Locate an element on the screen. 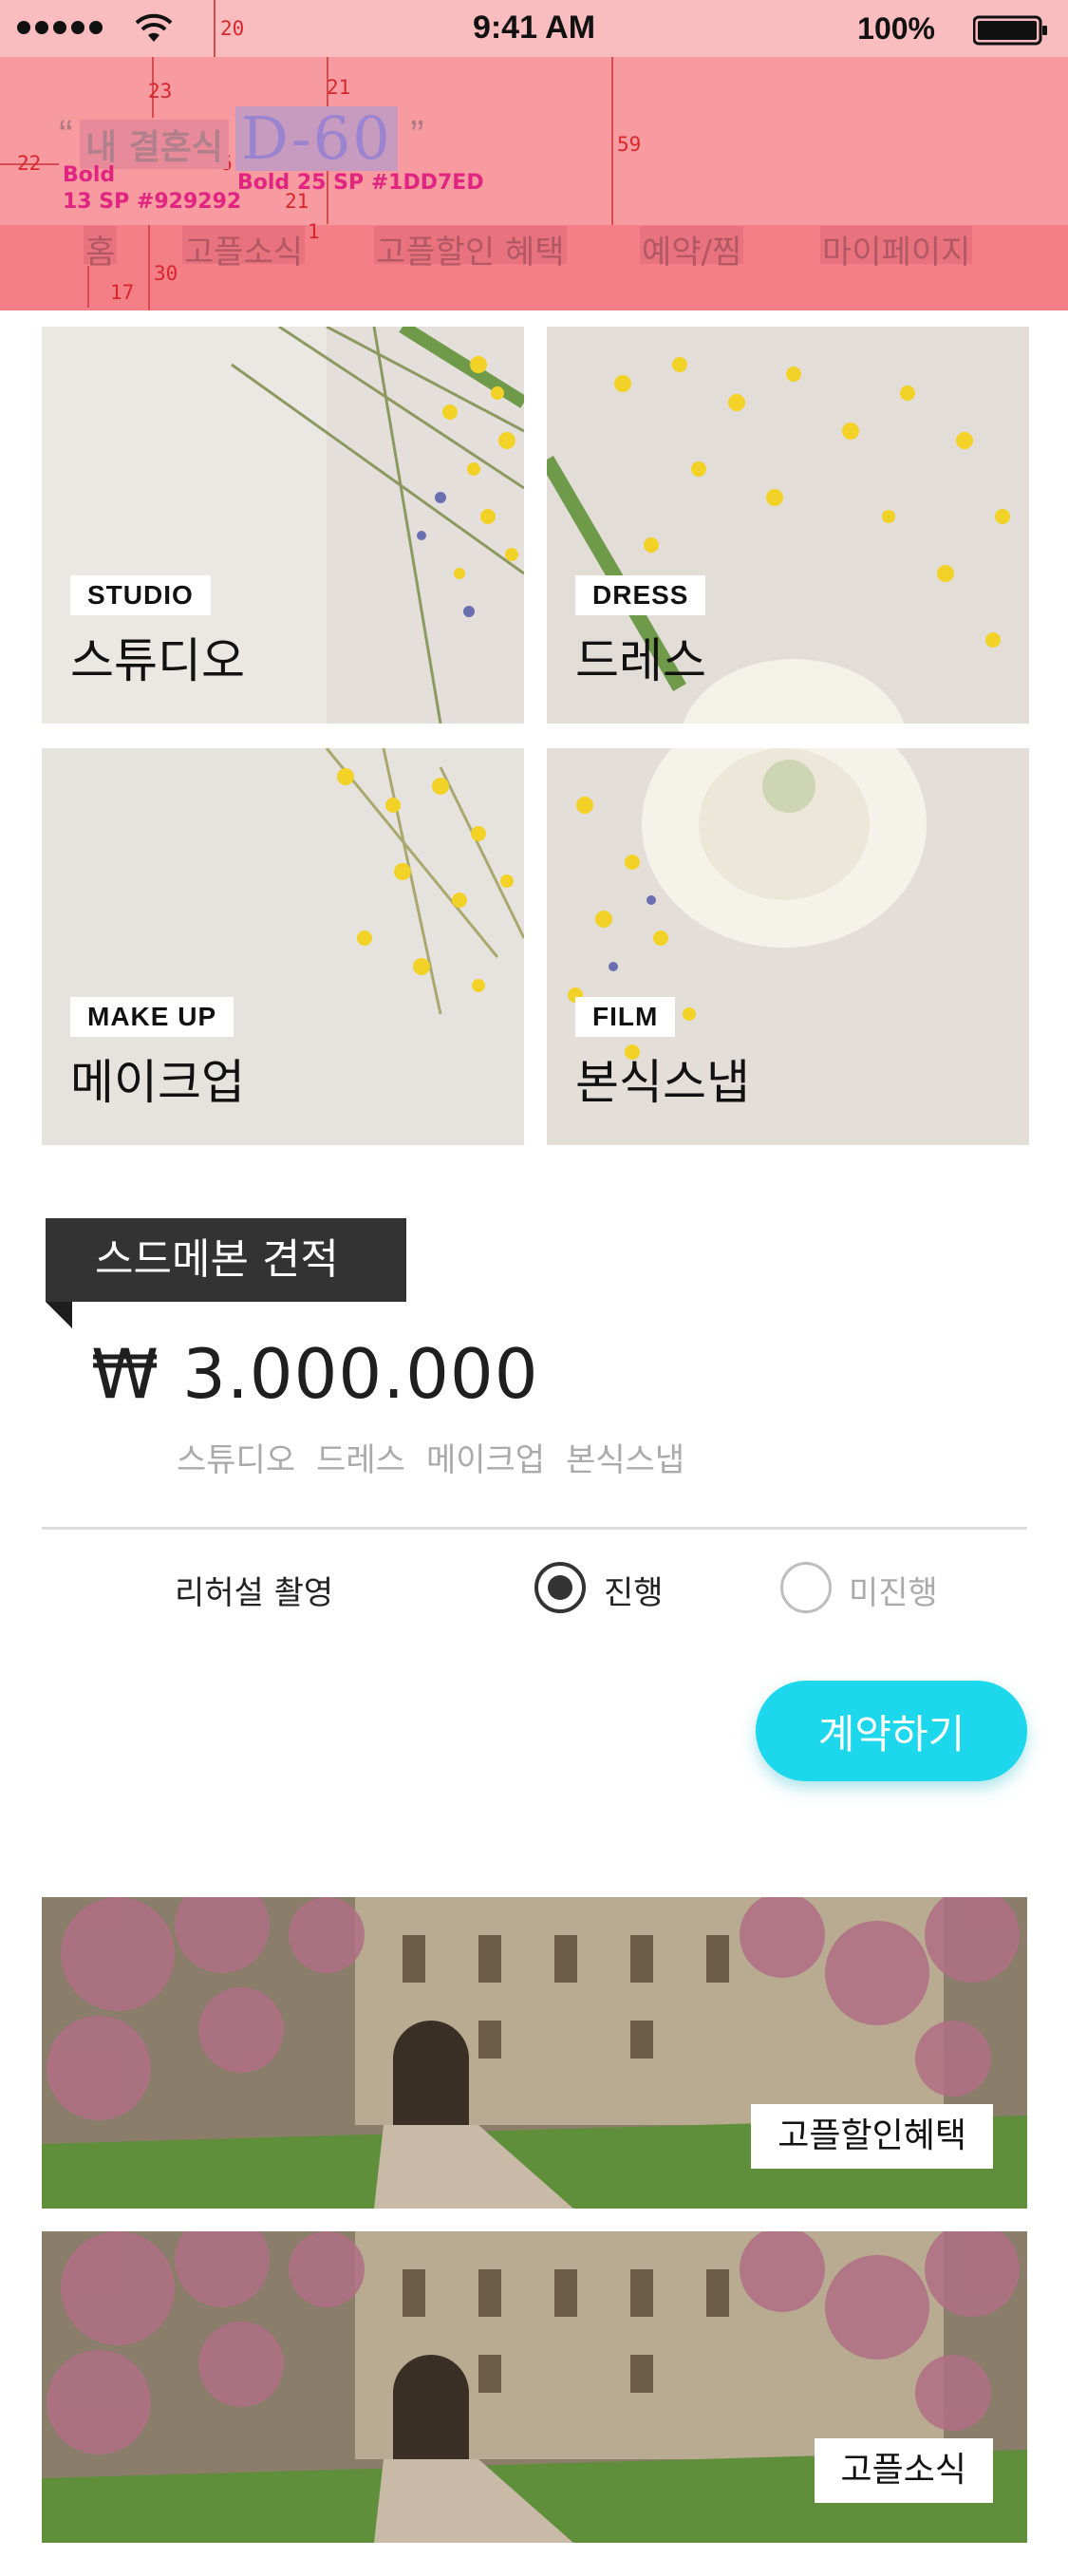 Image resolution: width=1068 pixels, height=2576 pixels. estimate-item: 본식스냅 is located at coordinates (626, 1460).